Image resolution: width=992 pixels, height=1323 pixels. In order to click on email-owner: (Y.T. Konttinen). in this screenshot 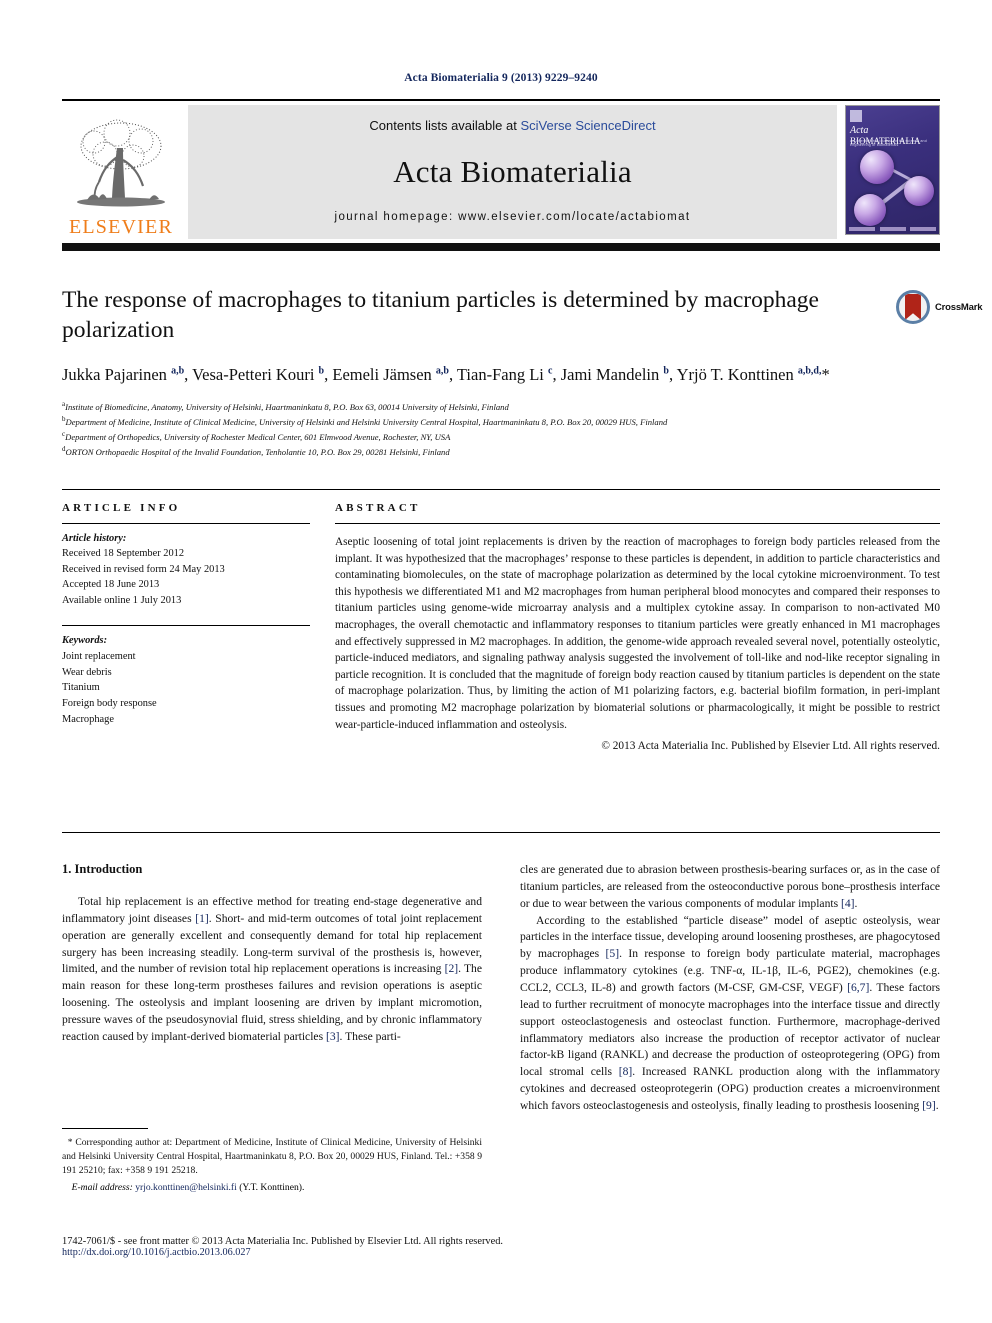, I will do `click(272, 1187)`.